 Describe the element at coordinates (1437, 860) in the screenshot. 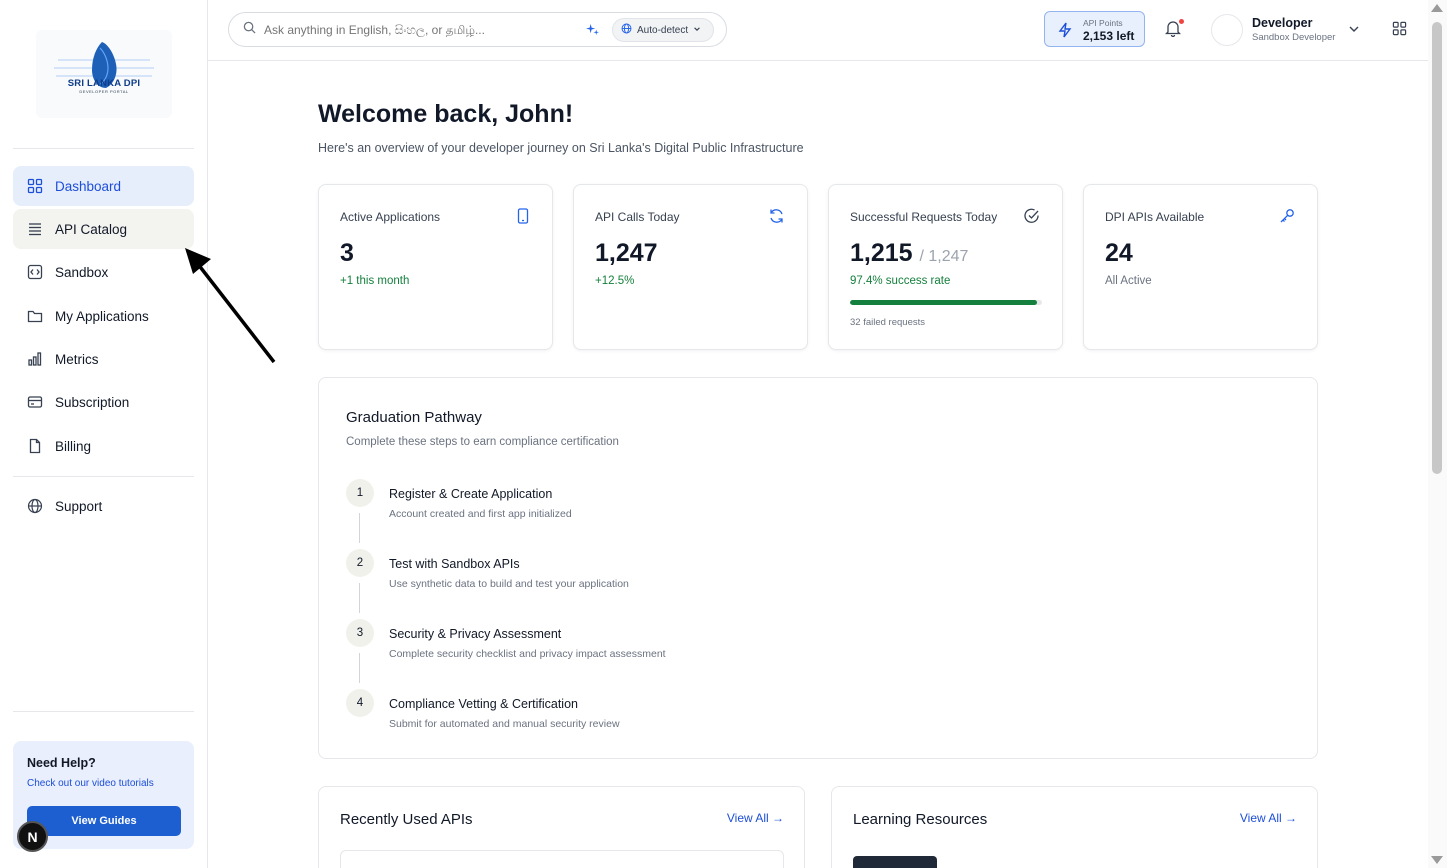

I see `scroll-down-arrow-icon` at that location.